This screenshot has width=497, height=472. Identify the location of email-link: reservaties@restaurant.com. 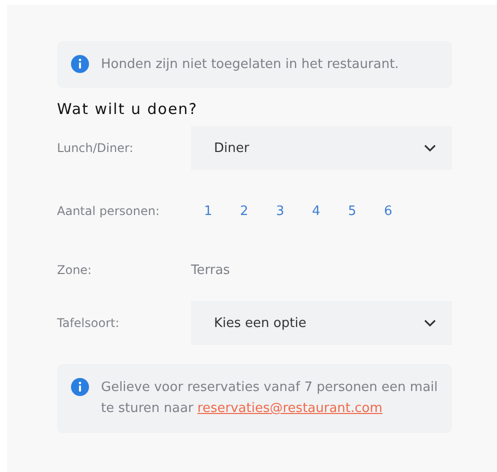
(289, 408).